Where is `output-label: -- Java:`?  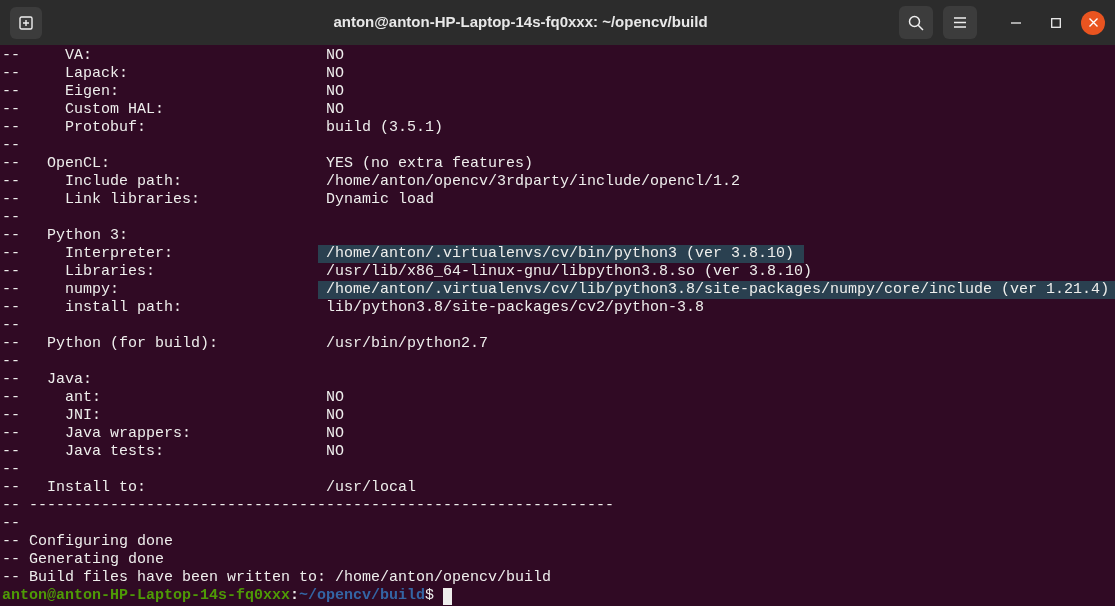 output-label: -- Java: is located at coordinates (47, 380).